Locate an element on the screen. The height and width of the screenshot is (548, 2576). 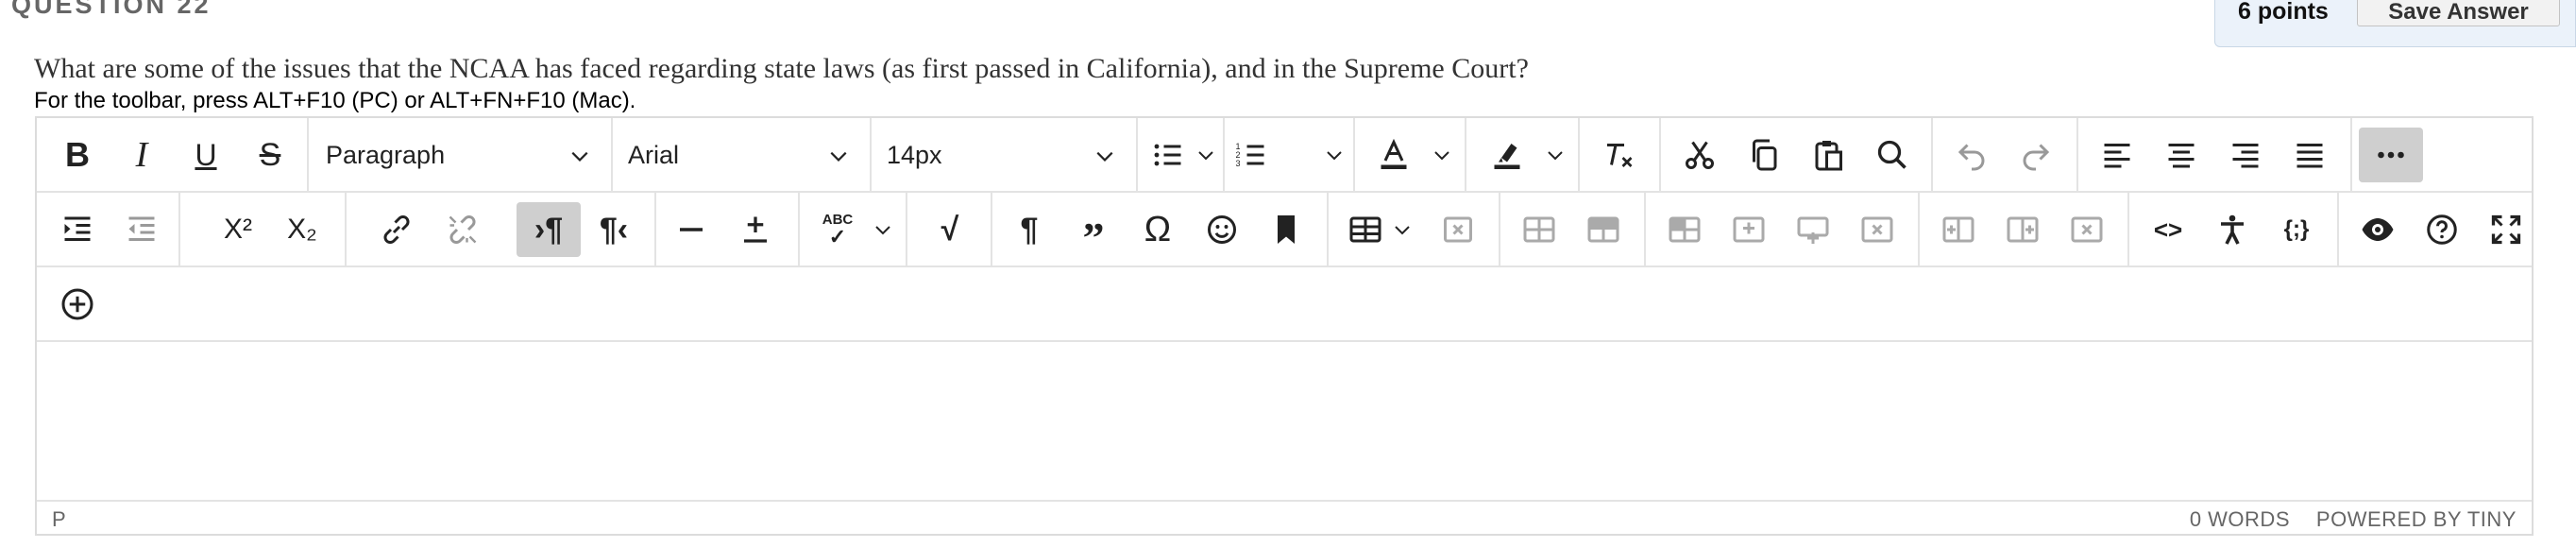
more-options-button is located at coordinates (2391, 155).